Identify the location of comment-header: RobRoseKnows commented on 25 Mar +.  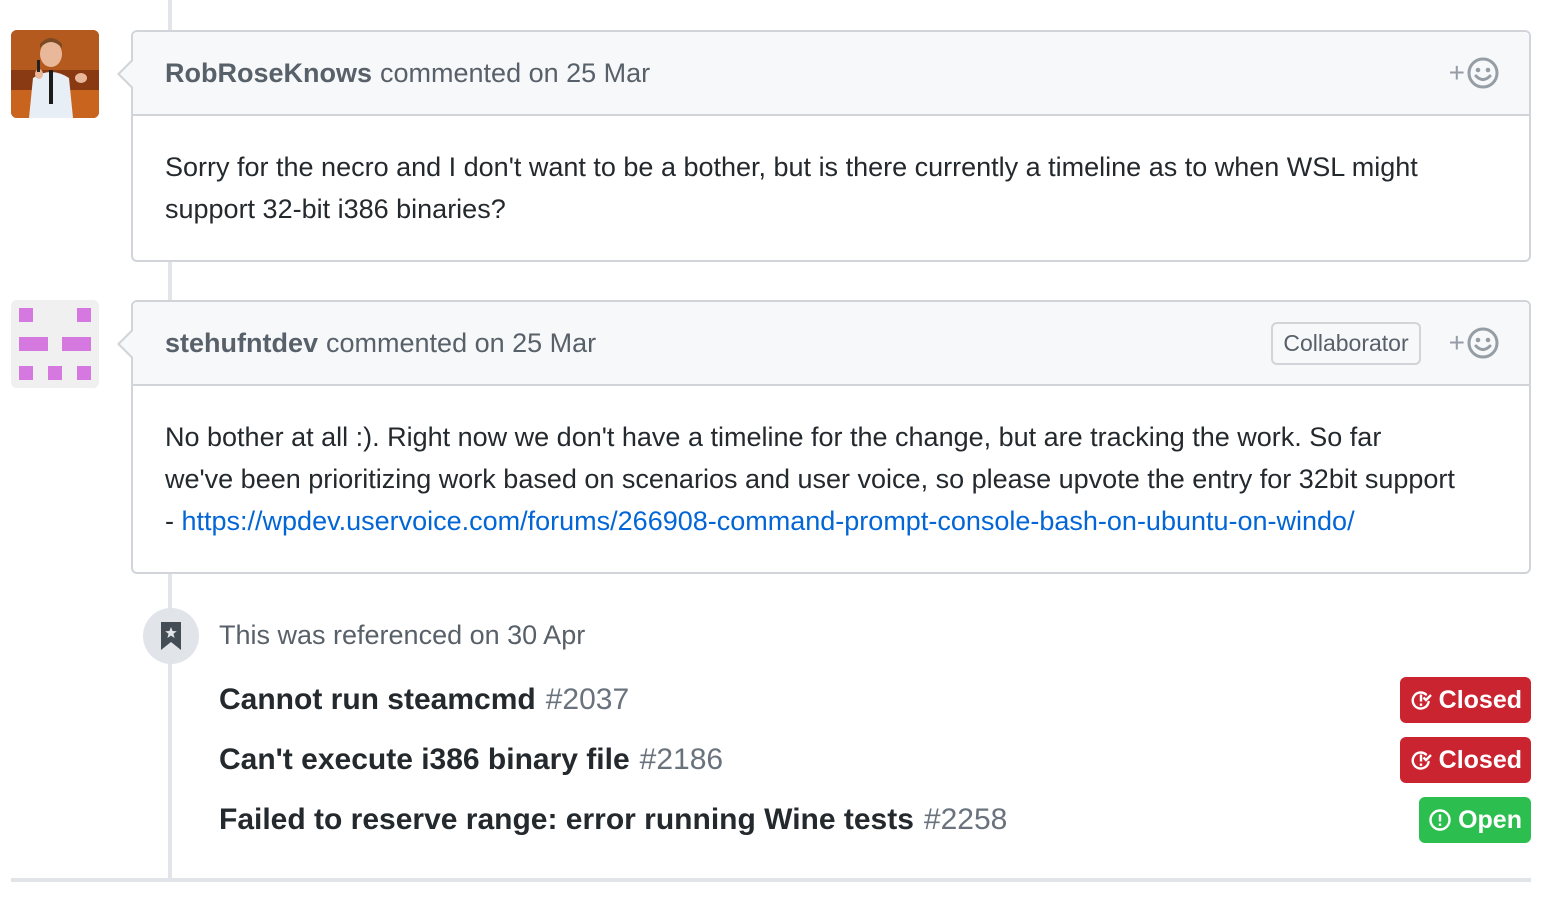
(831, 74).